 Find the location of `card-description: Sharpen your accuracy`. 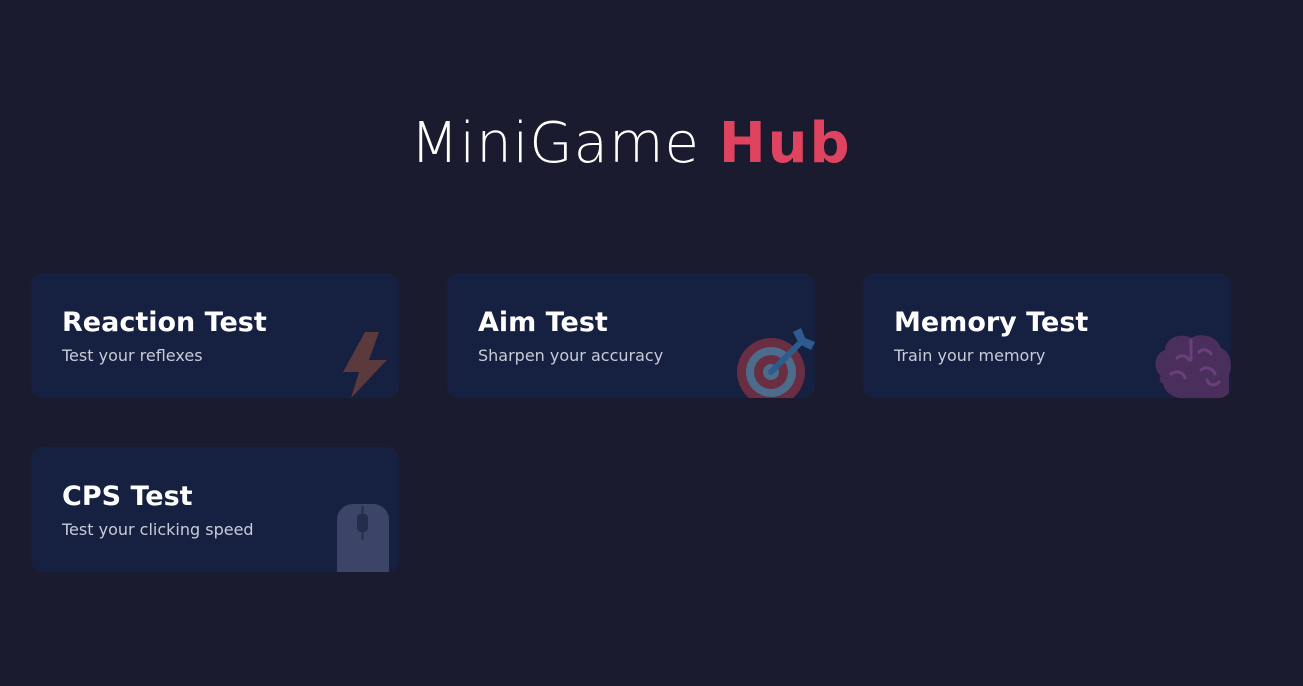

card-description: Sharpen your accuracy is located at coordinates (571, 355).